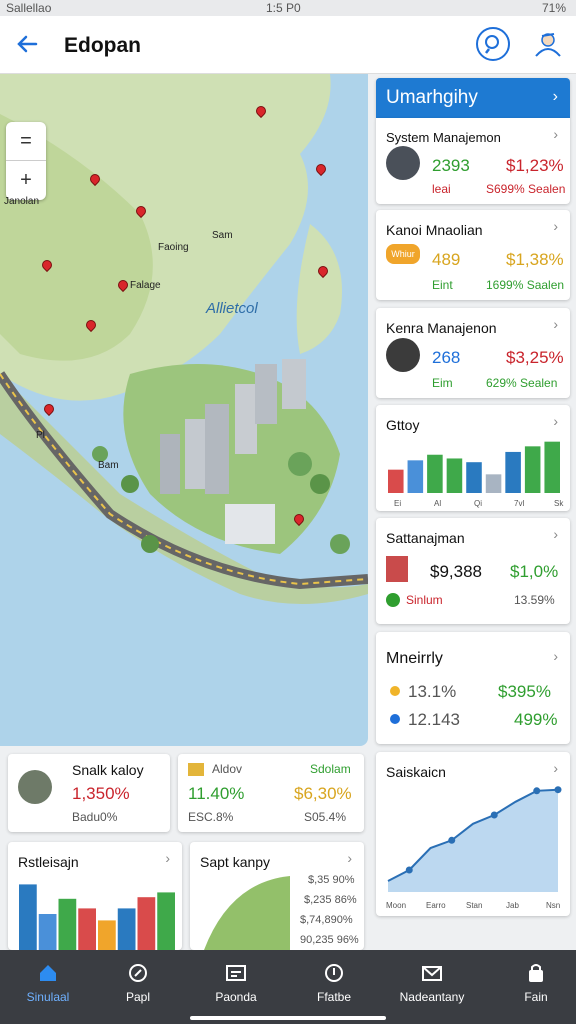 Image resolution: width=576 pixels, height=1024 pixels. I want to click on nav-label: Sinulaal, so click(48, 997).